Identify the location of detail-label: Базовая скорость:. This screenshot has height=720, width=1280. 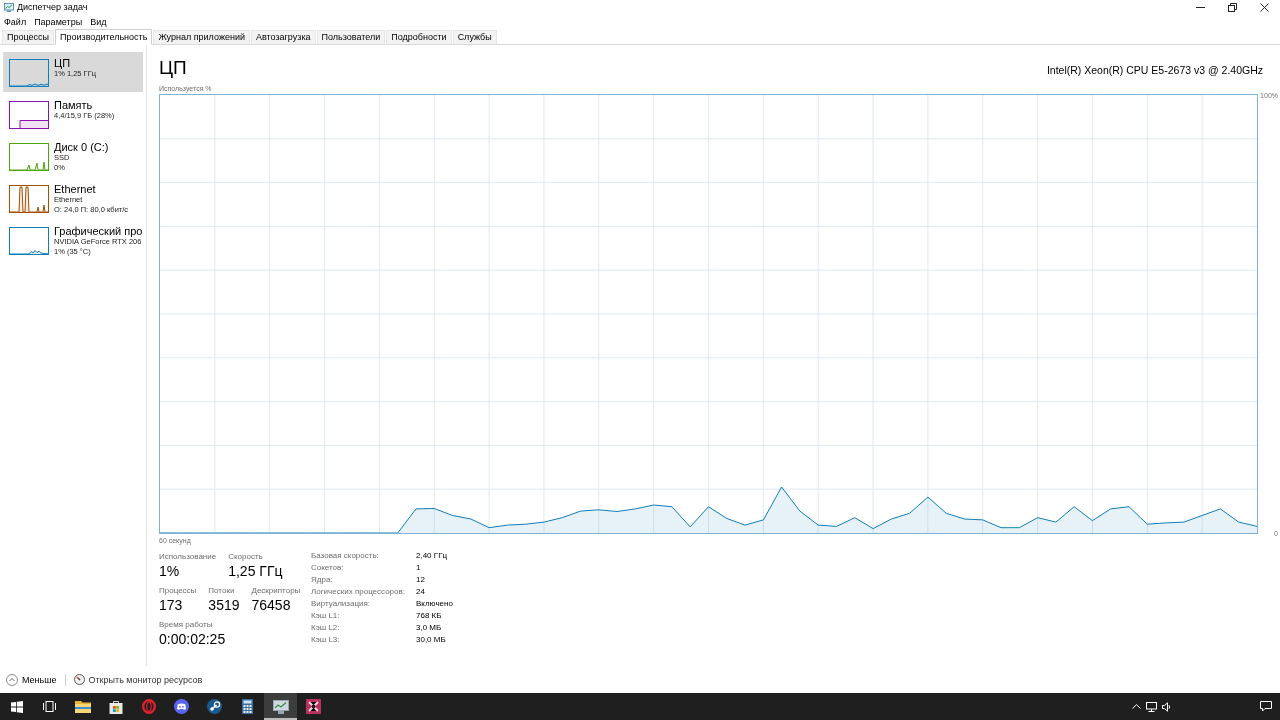
(345, 556).